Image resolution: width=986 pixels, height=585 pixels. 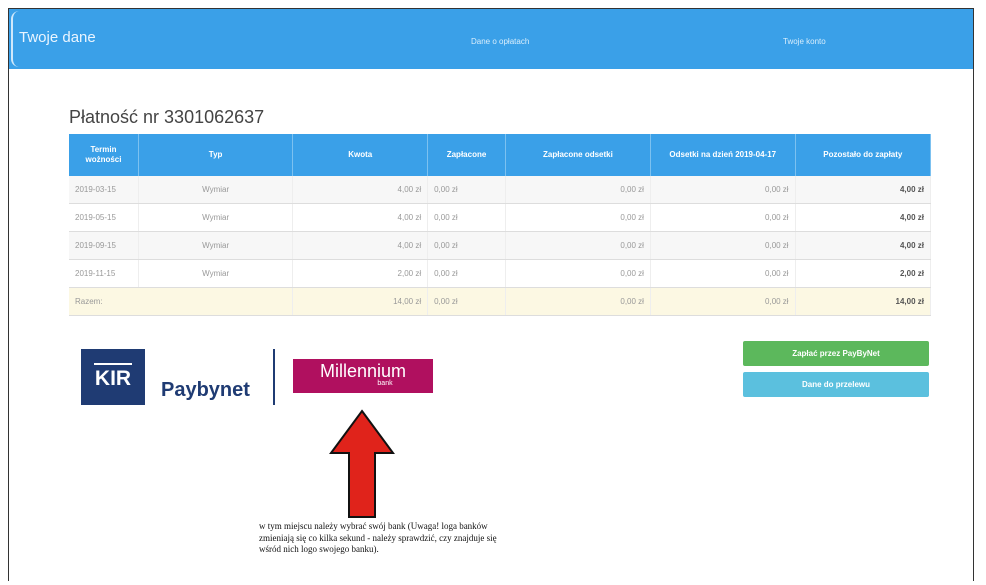 I want to click on nav-link-payments: Dane o opłatach, so click(x=500, y=41).